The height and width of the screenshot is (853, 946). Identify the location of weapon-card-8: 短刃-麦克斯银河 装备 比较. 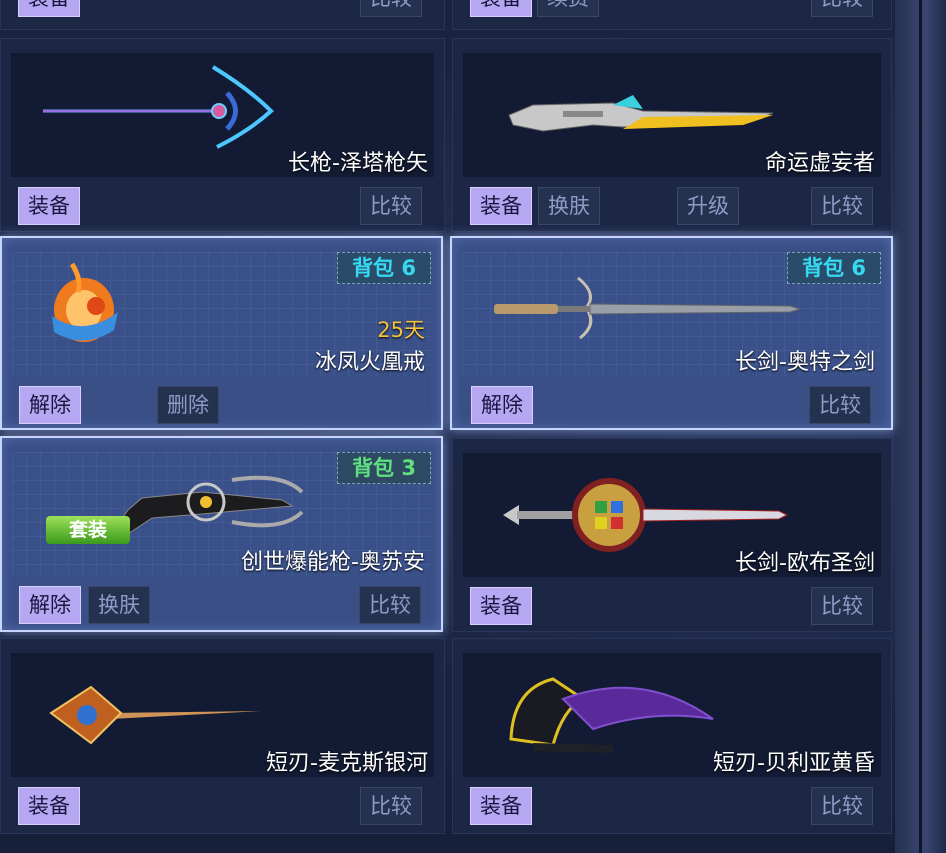
(222, 736).